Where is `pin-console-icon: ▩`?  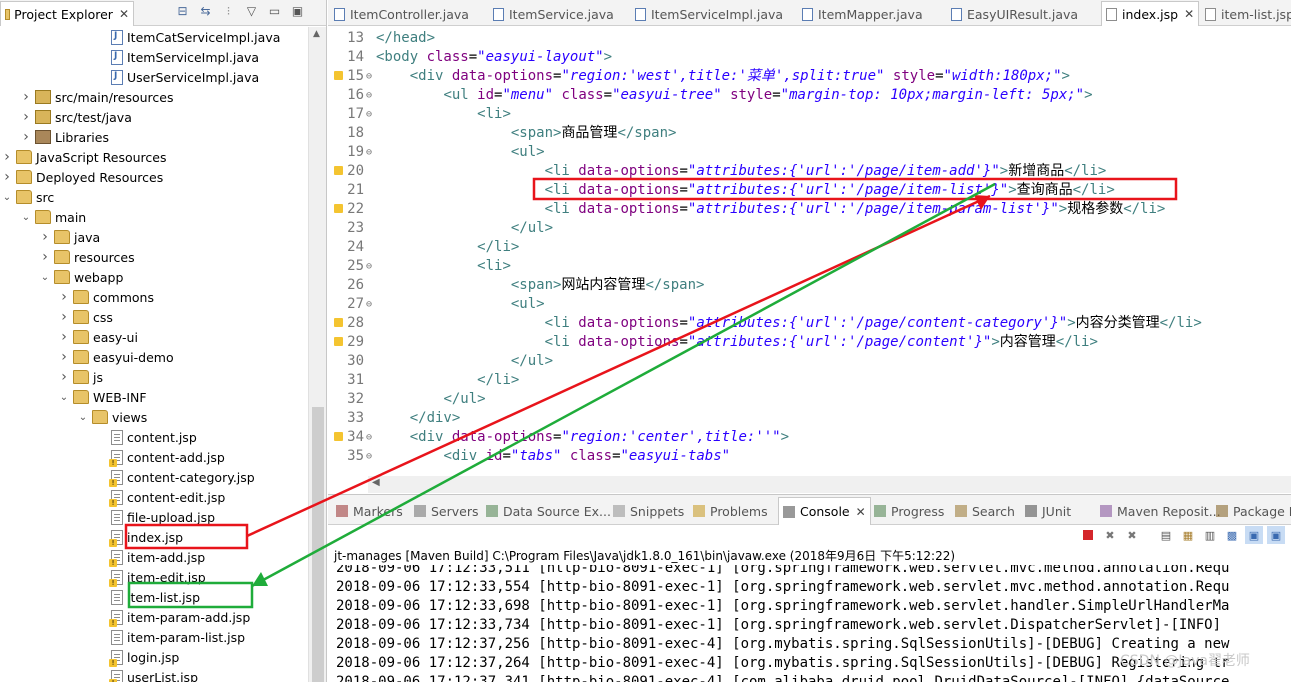
pin-console-icon: ▩ is located at coordinates (1232, 535).